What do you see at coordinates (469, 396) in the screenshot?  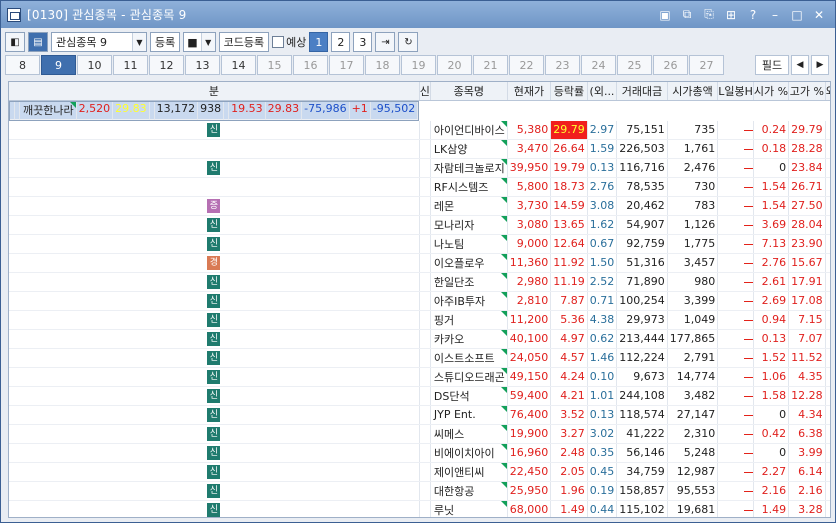 I see `stock-name: DS단석` at bounding box center [469, 396].